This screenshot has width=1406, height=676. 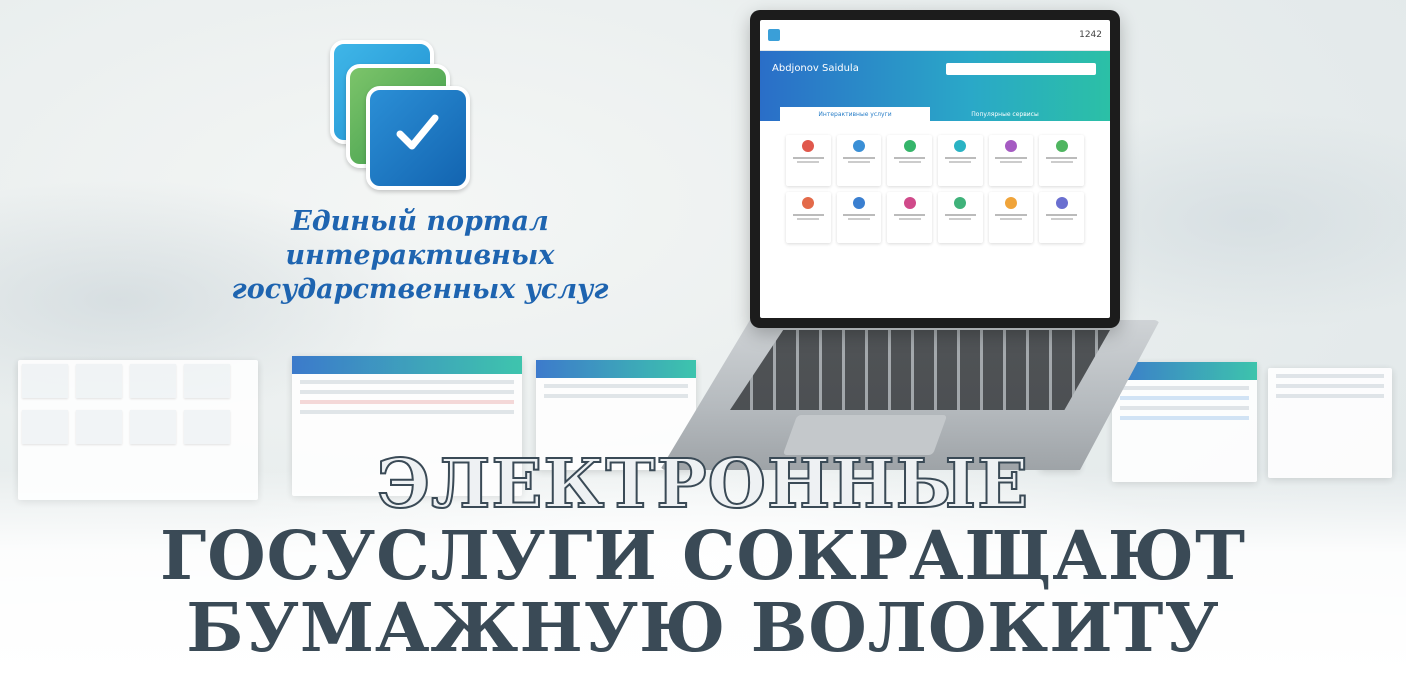 What do you see at coordinates (703, 483) in the screenshot?
I see `headline-line-1: ЭЛЕКТРОННЫЕ` at bounding box center [703, 483].